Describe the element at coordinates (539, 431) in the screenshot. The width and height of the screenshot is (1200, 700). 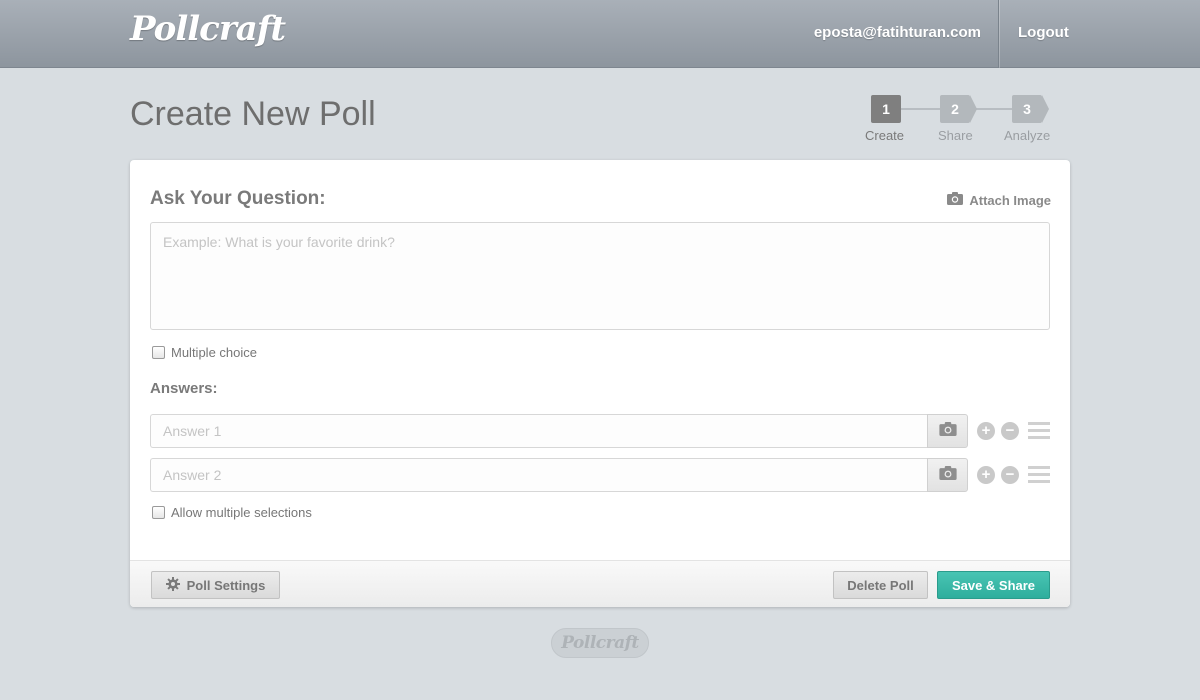
I see `answer-1-input` at that location.